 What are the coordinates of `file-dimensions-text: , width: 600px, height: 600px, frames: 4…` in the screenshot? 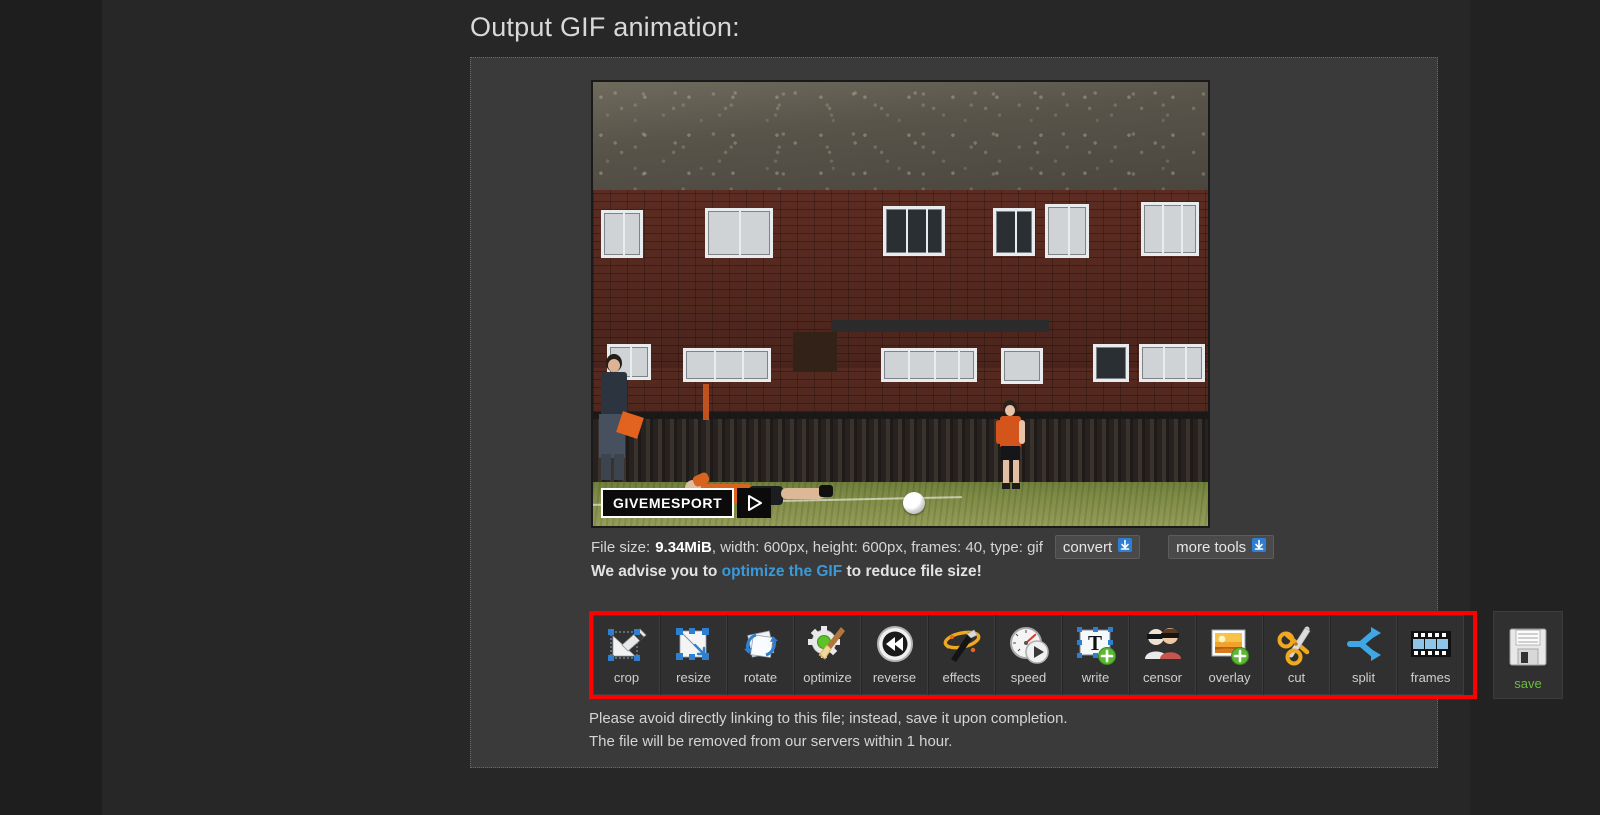 It's located at (877, 547).